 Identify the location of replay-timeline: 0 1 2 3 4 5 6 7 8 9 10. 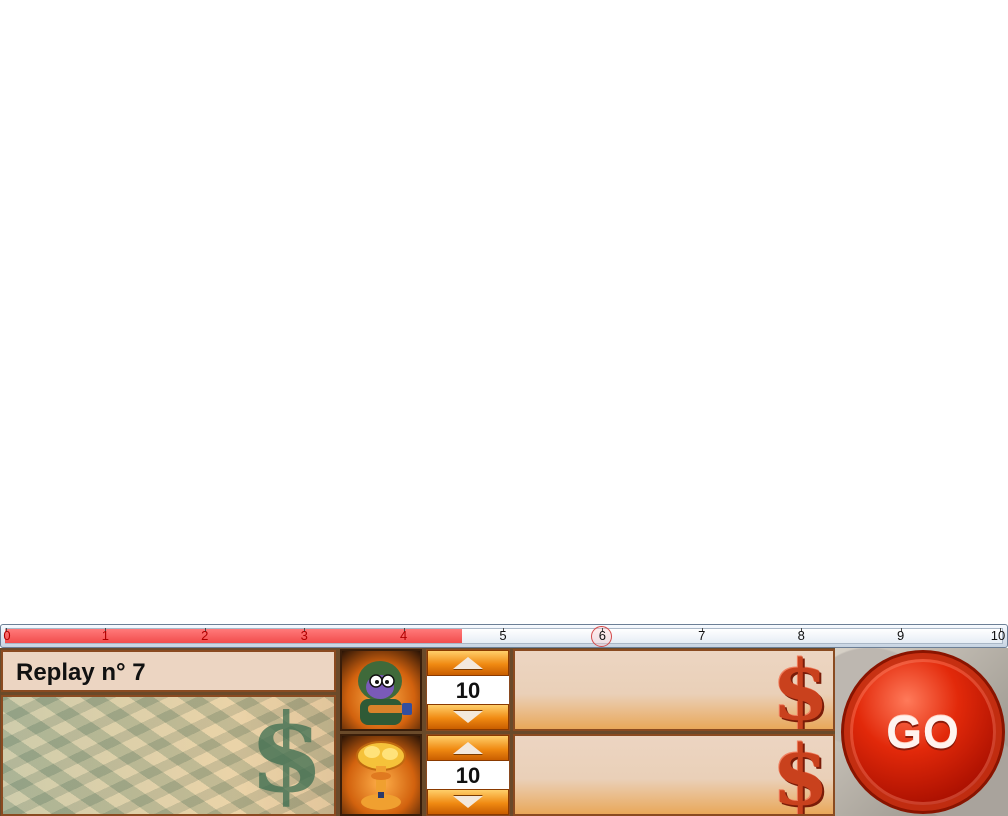
(504, 636).